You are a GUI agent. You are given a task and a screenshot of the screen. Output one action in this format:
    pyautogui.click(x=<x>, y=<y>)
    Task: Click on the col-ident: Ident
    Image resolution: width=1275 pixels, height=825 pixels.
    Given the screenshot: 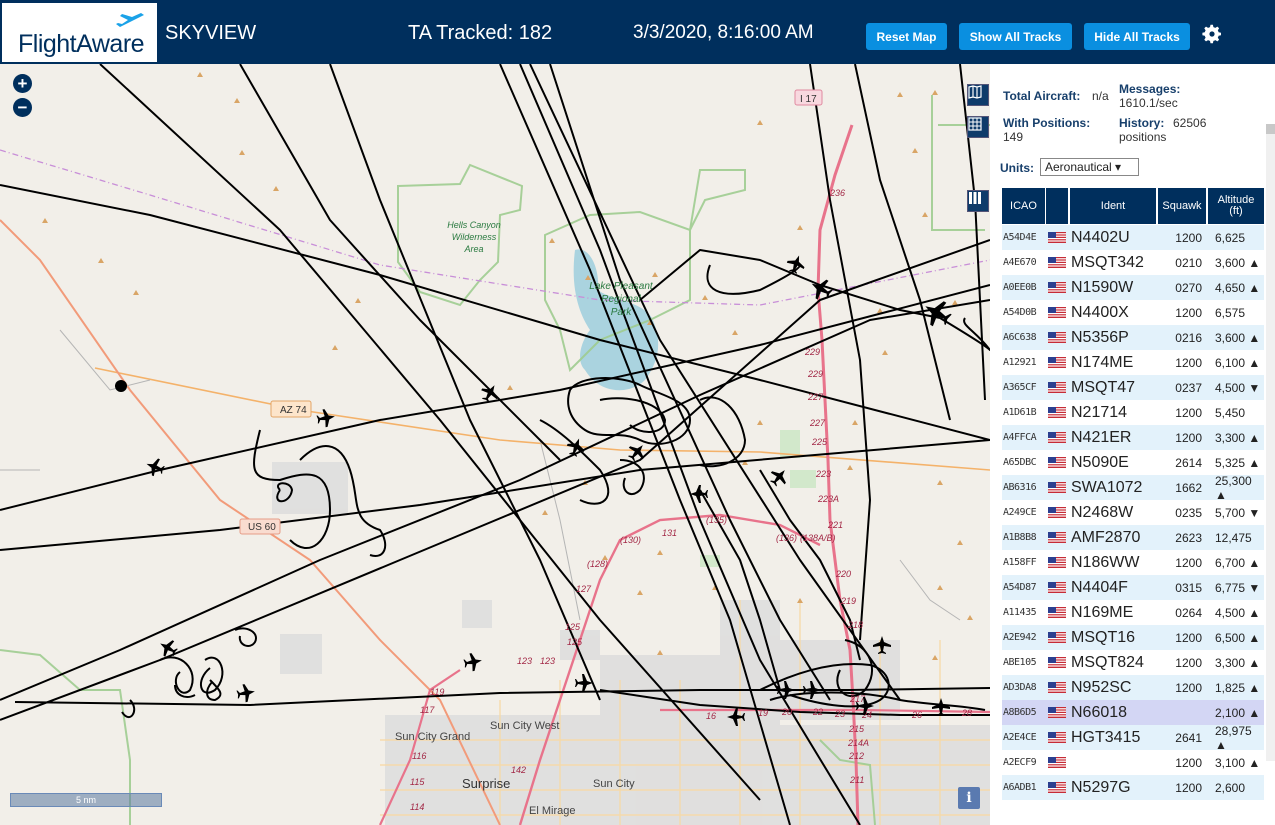 What is the action you would take?
    pyautogui.click(x=1113, y=206)
    